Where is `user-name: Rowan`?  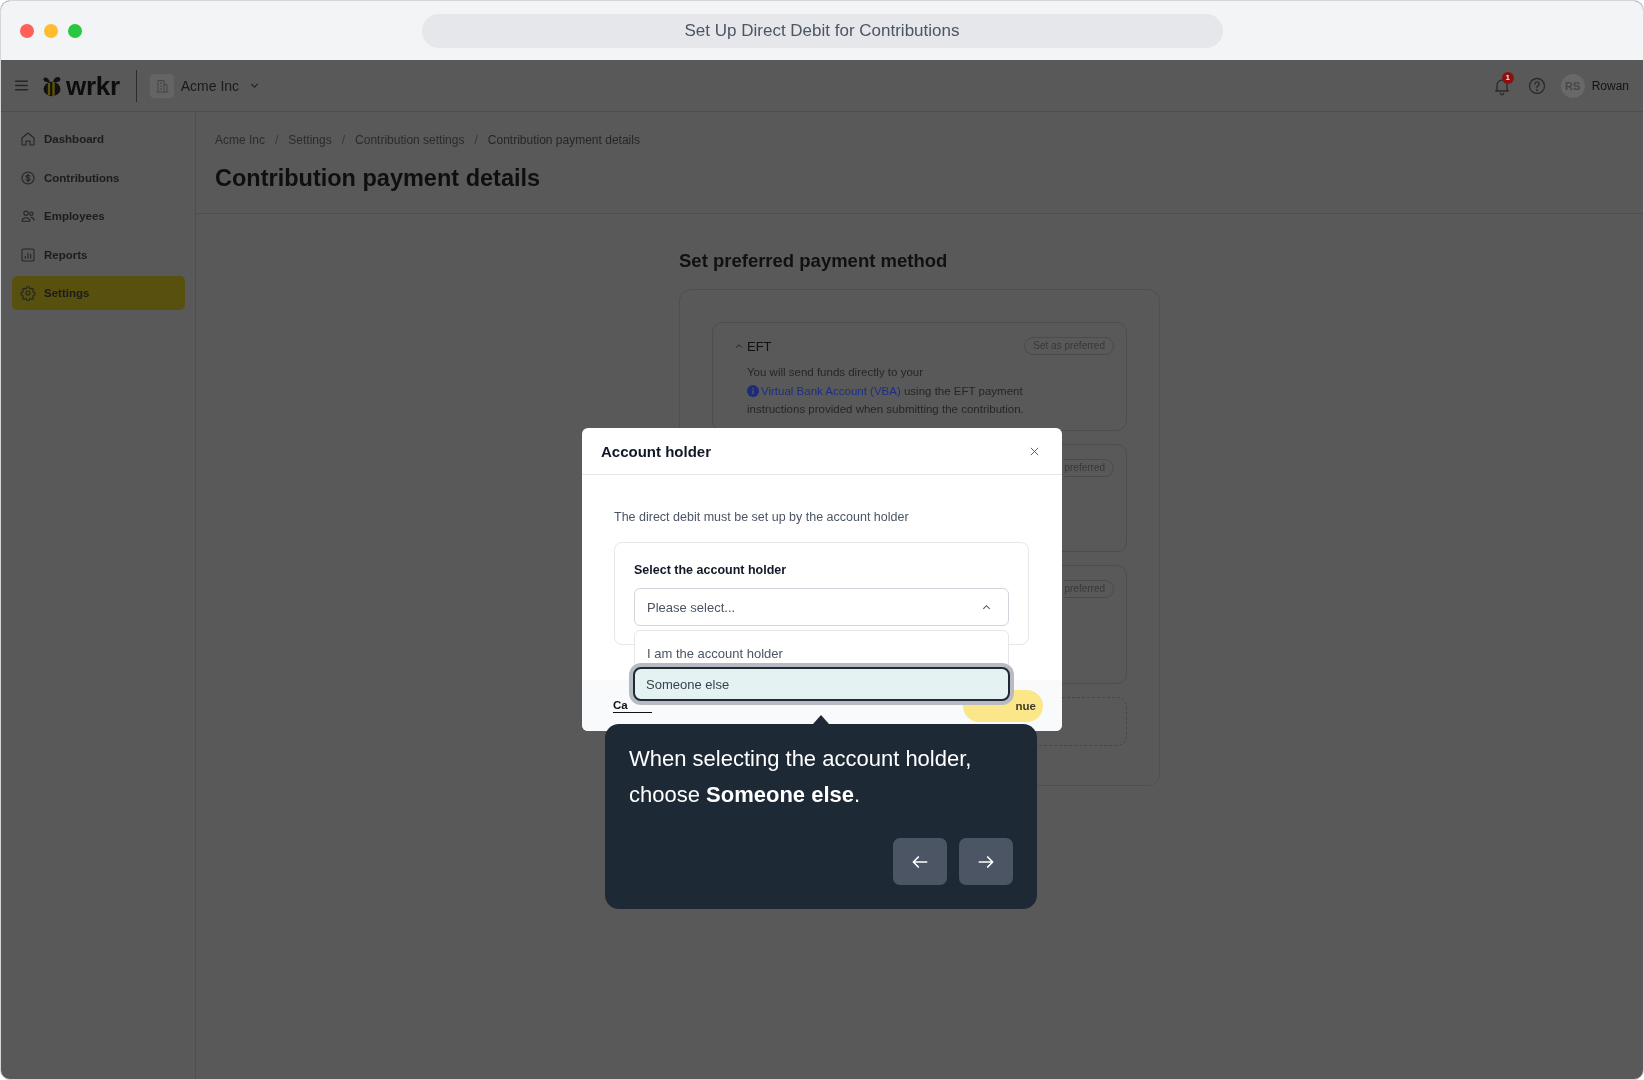
user-name: Rowan is located at coordinates (1610, 85).